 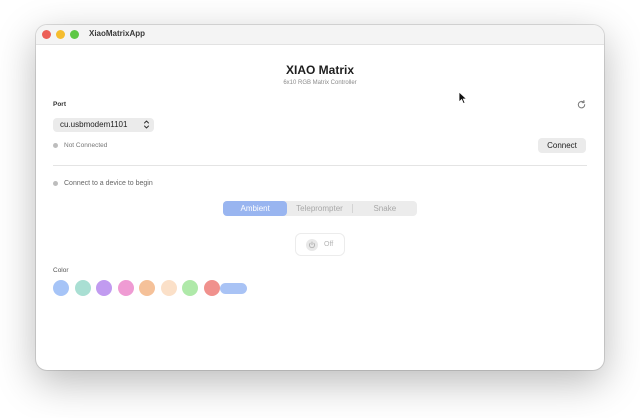 What do you see at coordinates (319, 70) in the screenshot?
I see `app-title: XIAO Matrix` at bounding box center [319, 70].